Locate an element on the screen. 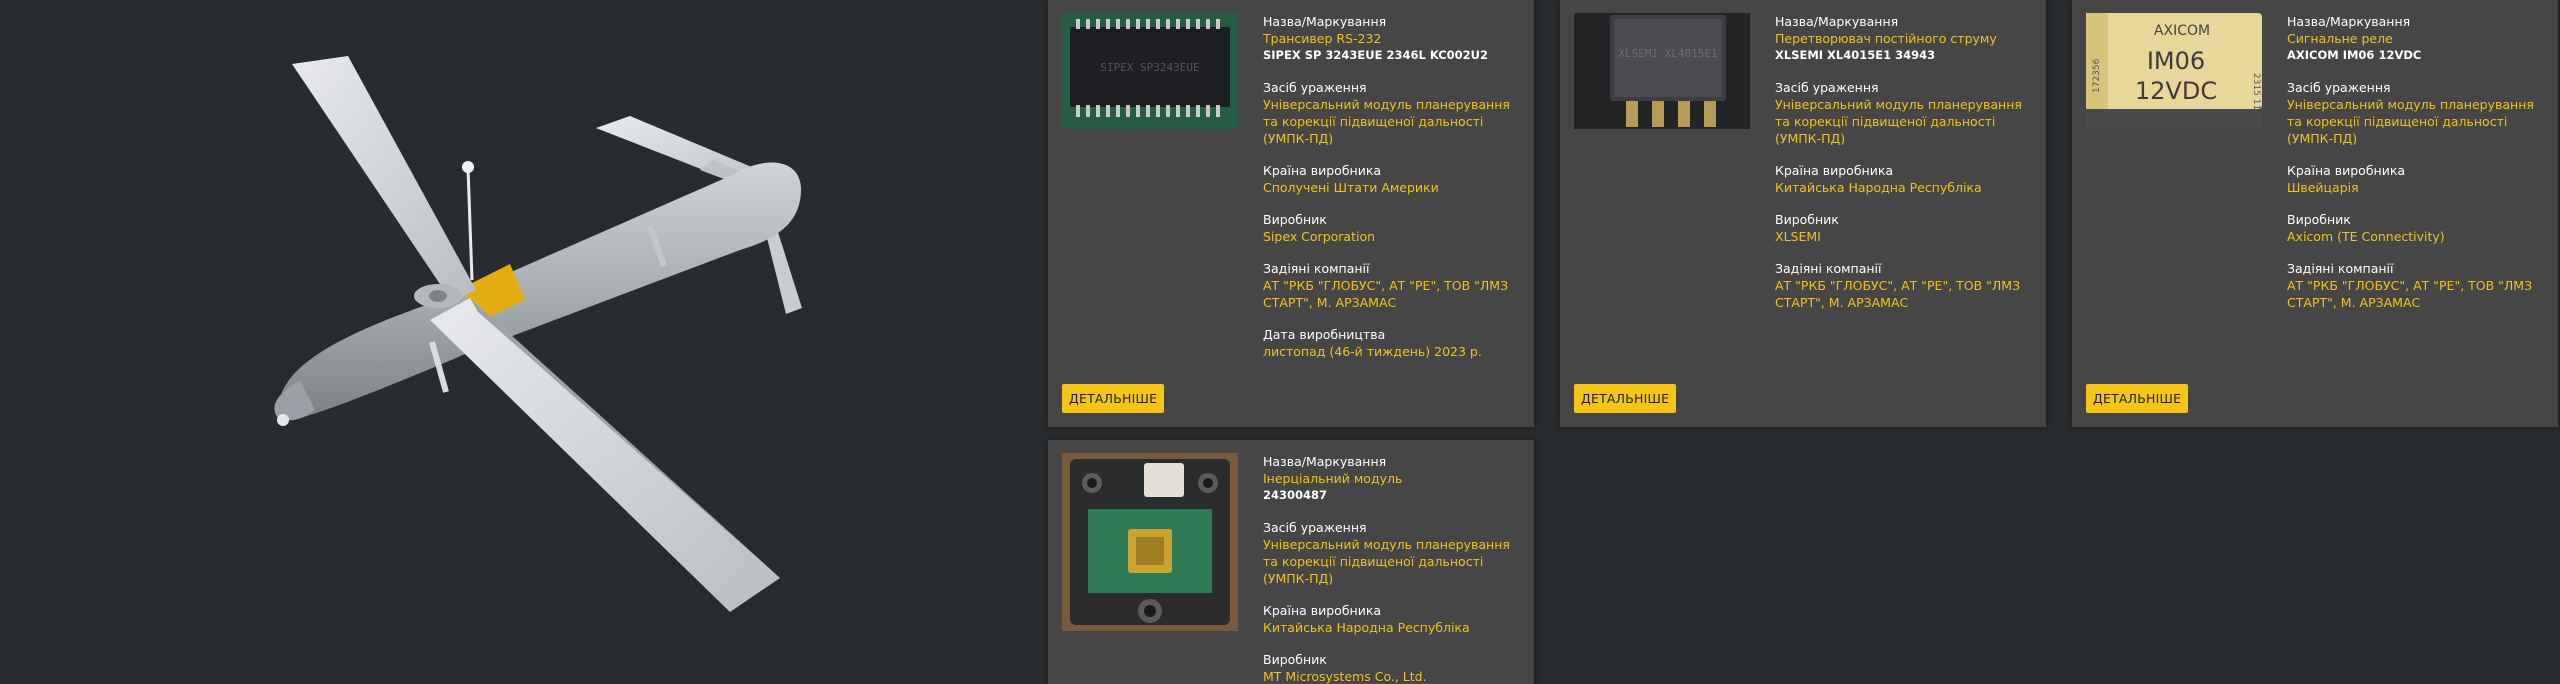 This screenshot has width=2560, height=684. component-photo: AXICOM IM06 12VDC 172356 2315 11 is located at coordinates (2174, 71).